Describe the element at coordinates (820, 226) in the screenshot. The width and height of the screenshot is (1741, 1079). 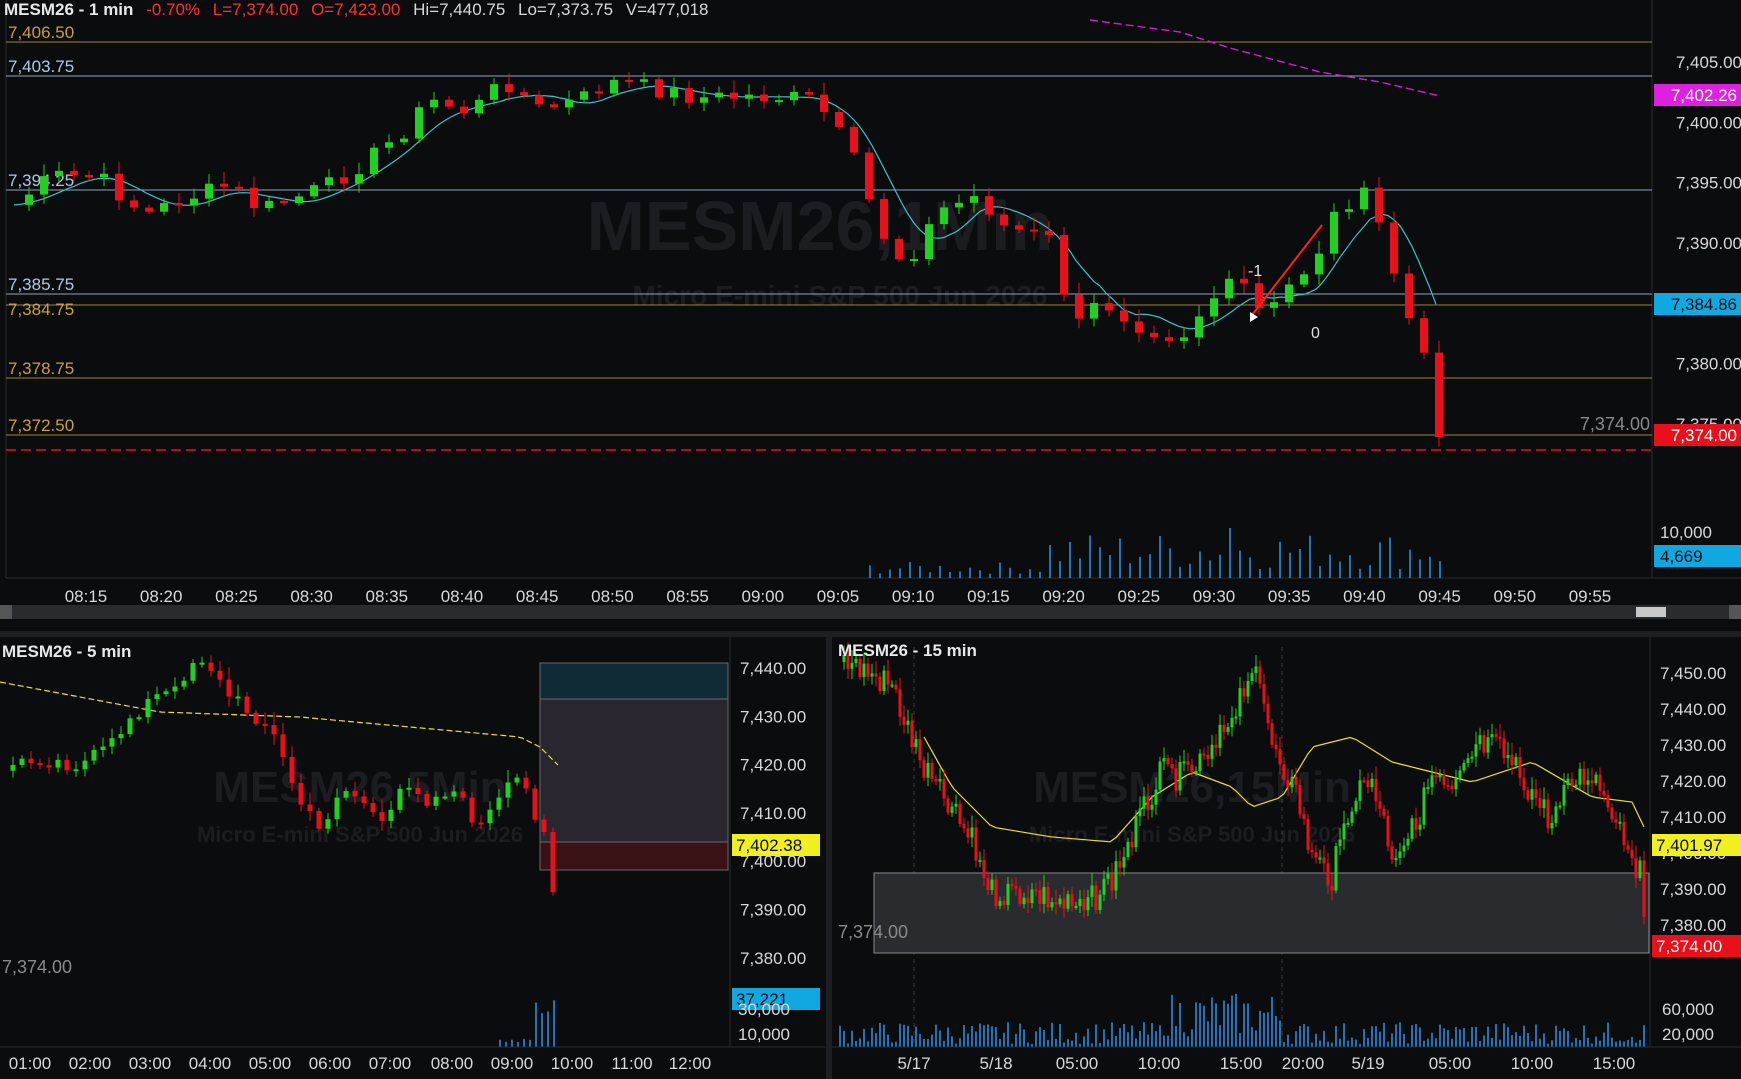
I see `chart-watermark: MESM26,1Min` at that location.